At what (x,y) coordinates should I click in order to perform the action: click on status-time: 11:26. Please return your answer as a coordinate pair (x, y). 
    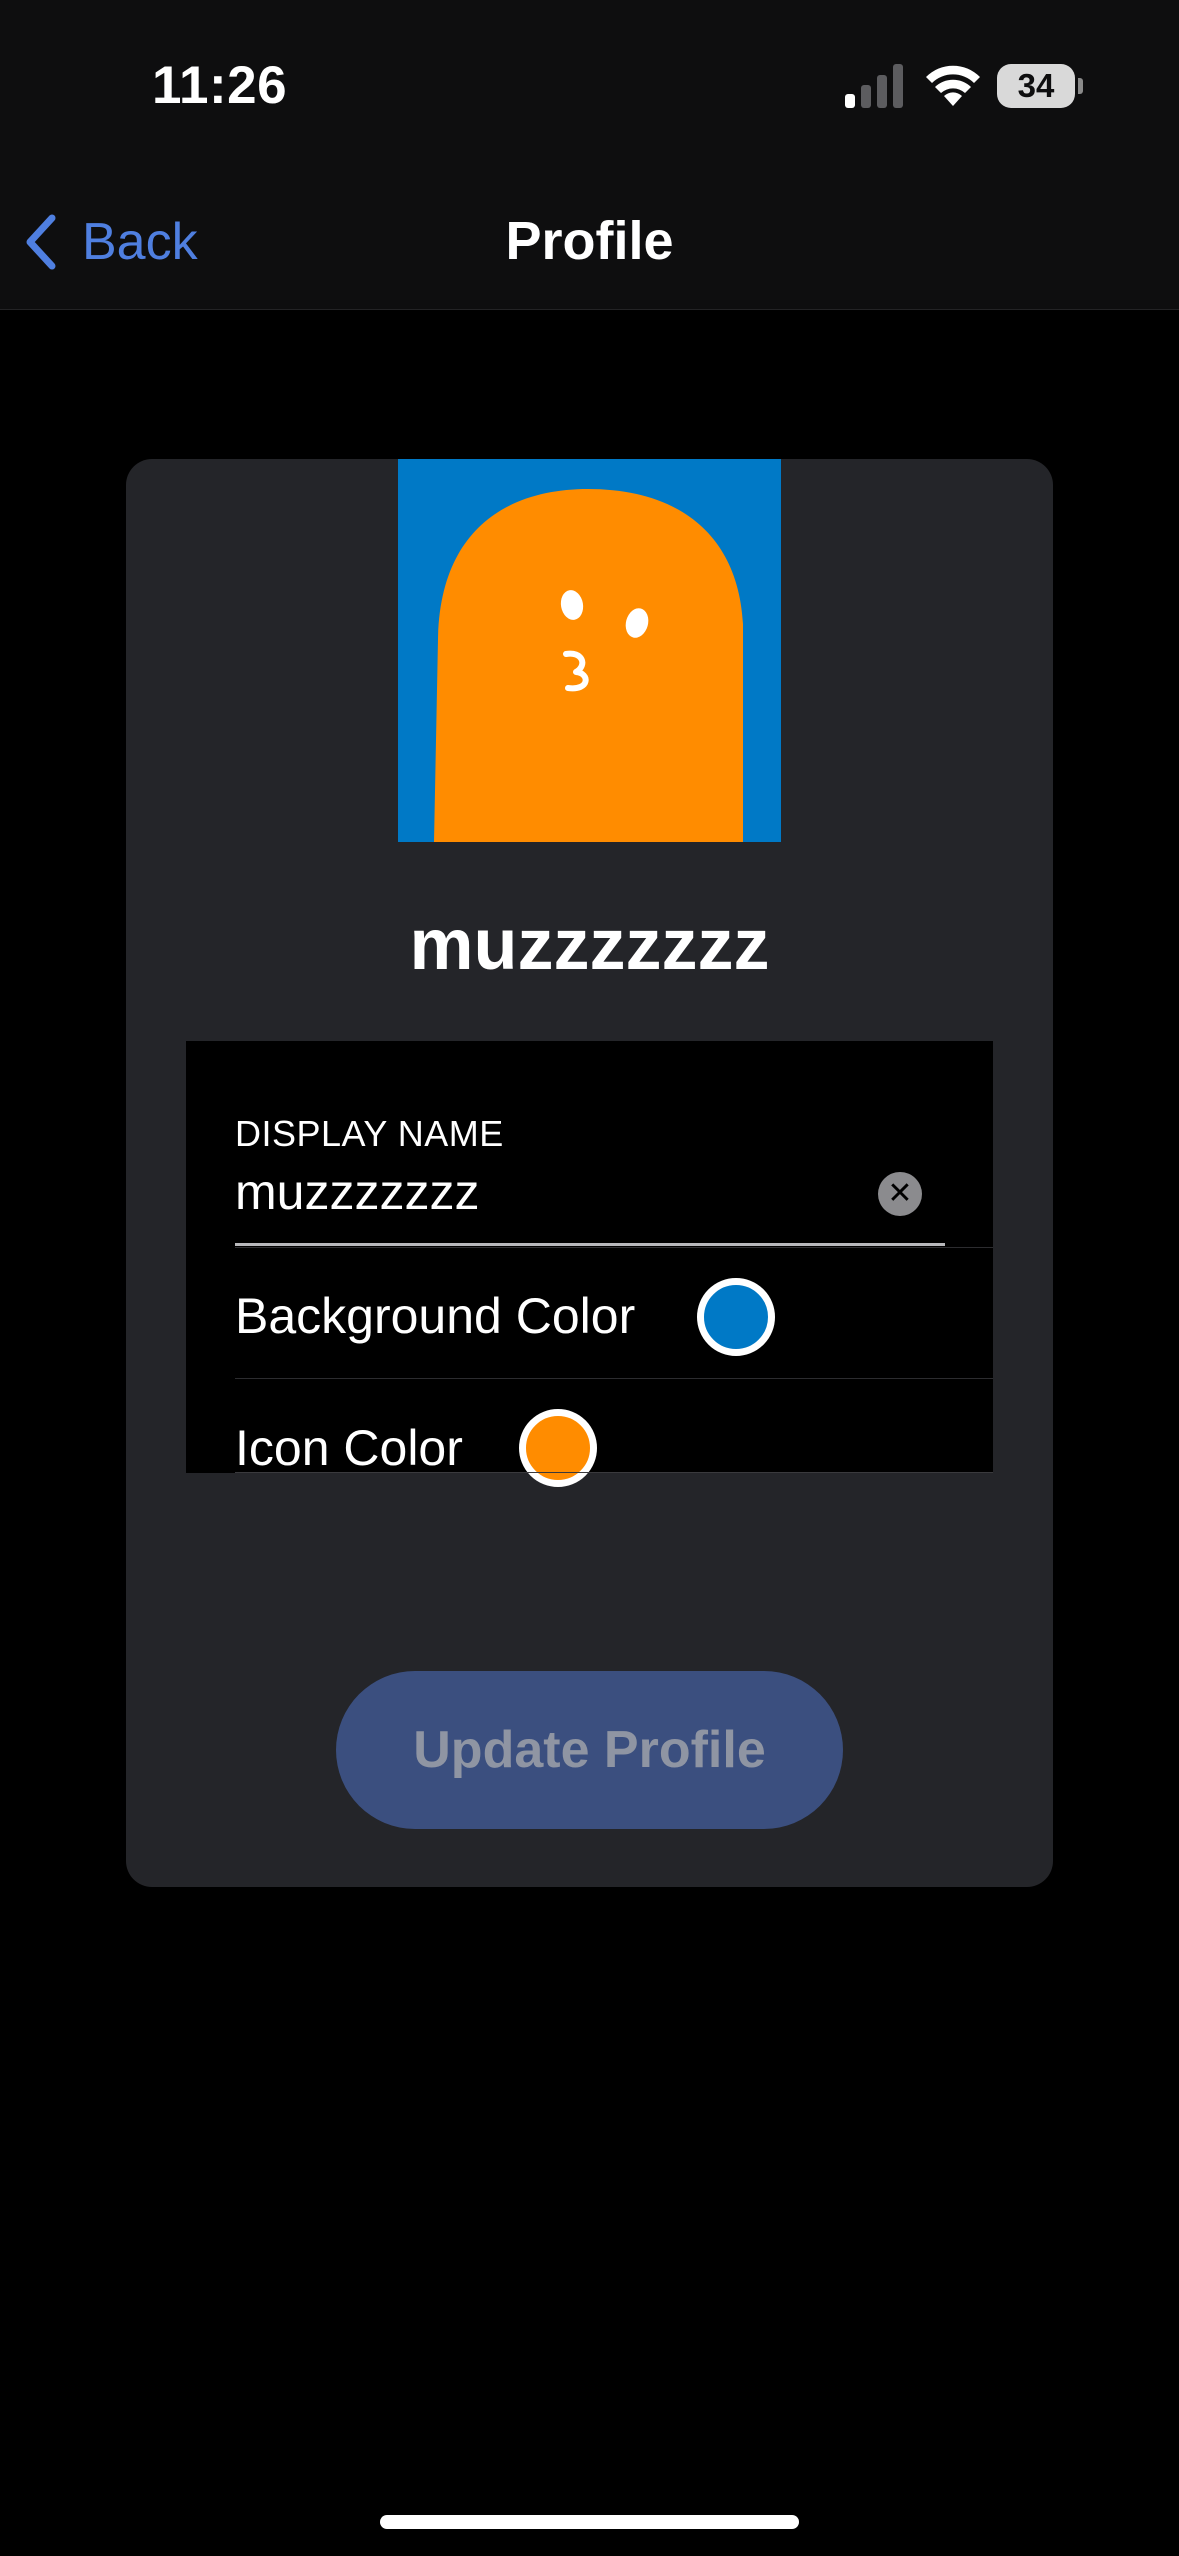
    Looking at the image, I should click on (220, 85).